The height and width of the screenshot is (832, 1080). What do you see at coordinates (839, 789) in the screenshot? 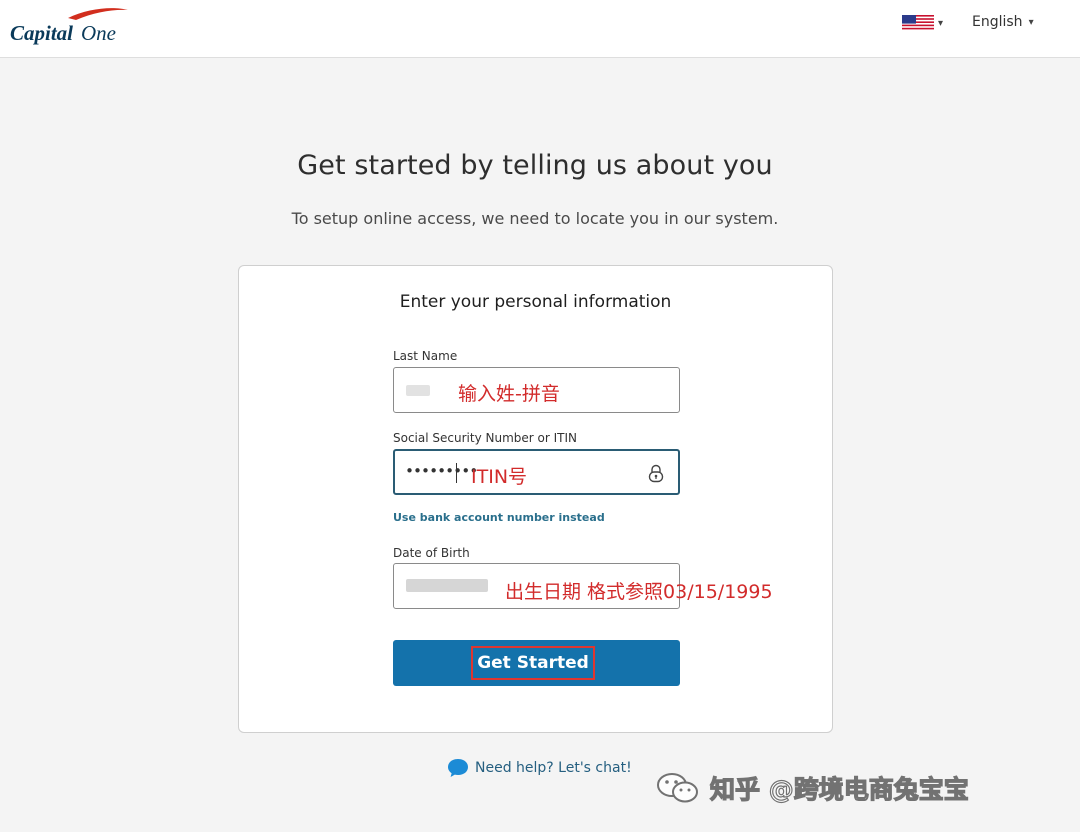
I see `watermark-text: 知乎 @跨境电商兔宝宝` at bounding box center [839, 789].